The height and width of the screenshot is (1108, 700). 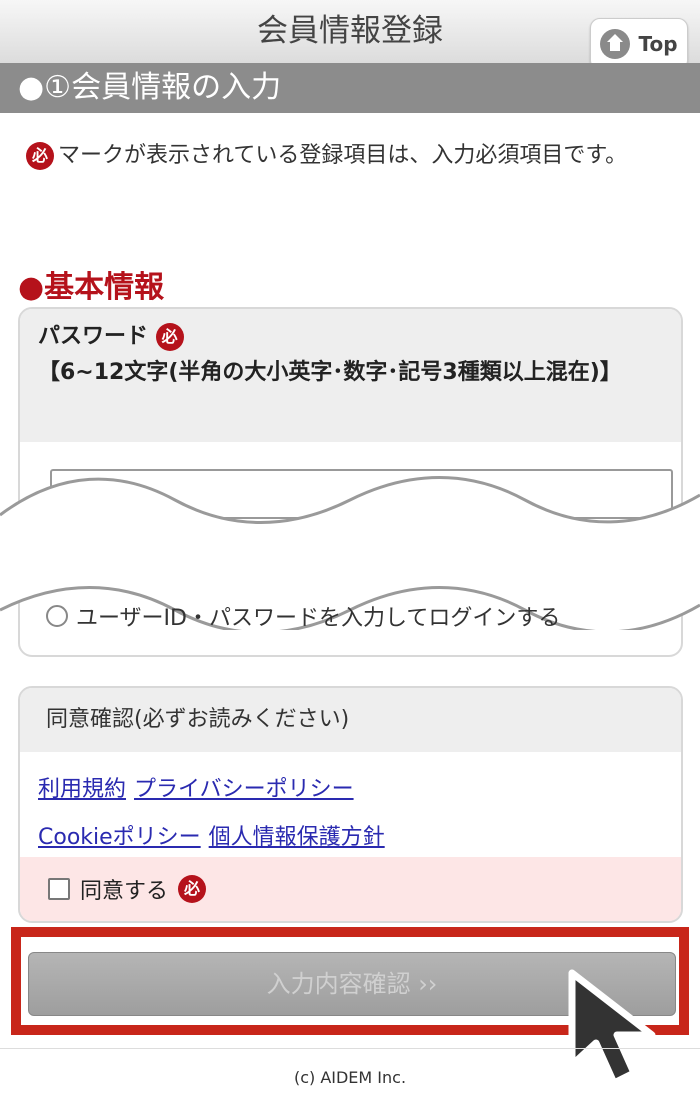 What do you see at coordinates (615, 44) in the screenshot?
I see `home-icon` at bounding box center [615, 44].